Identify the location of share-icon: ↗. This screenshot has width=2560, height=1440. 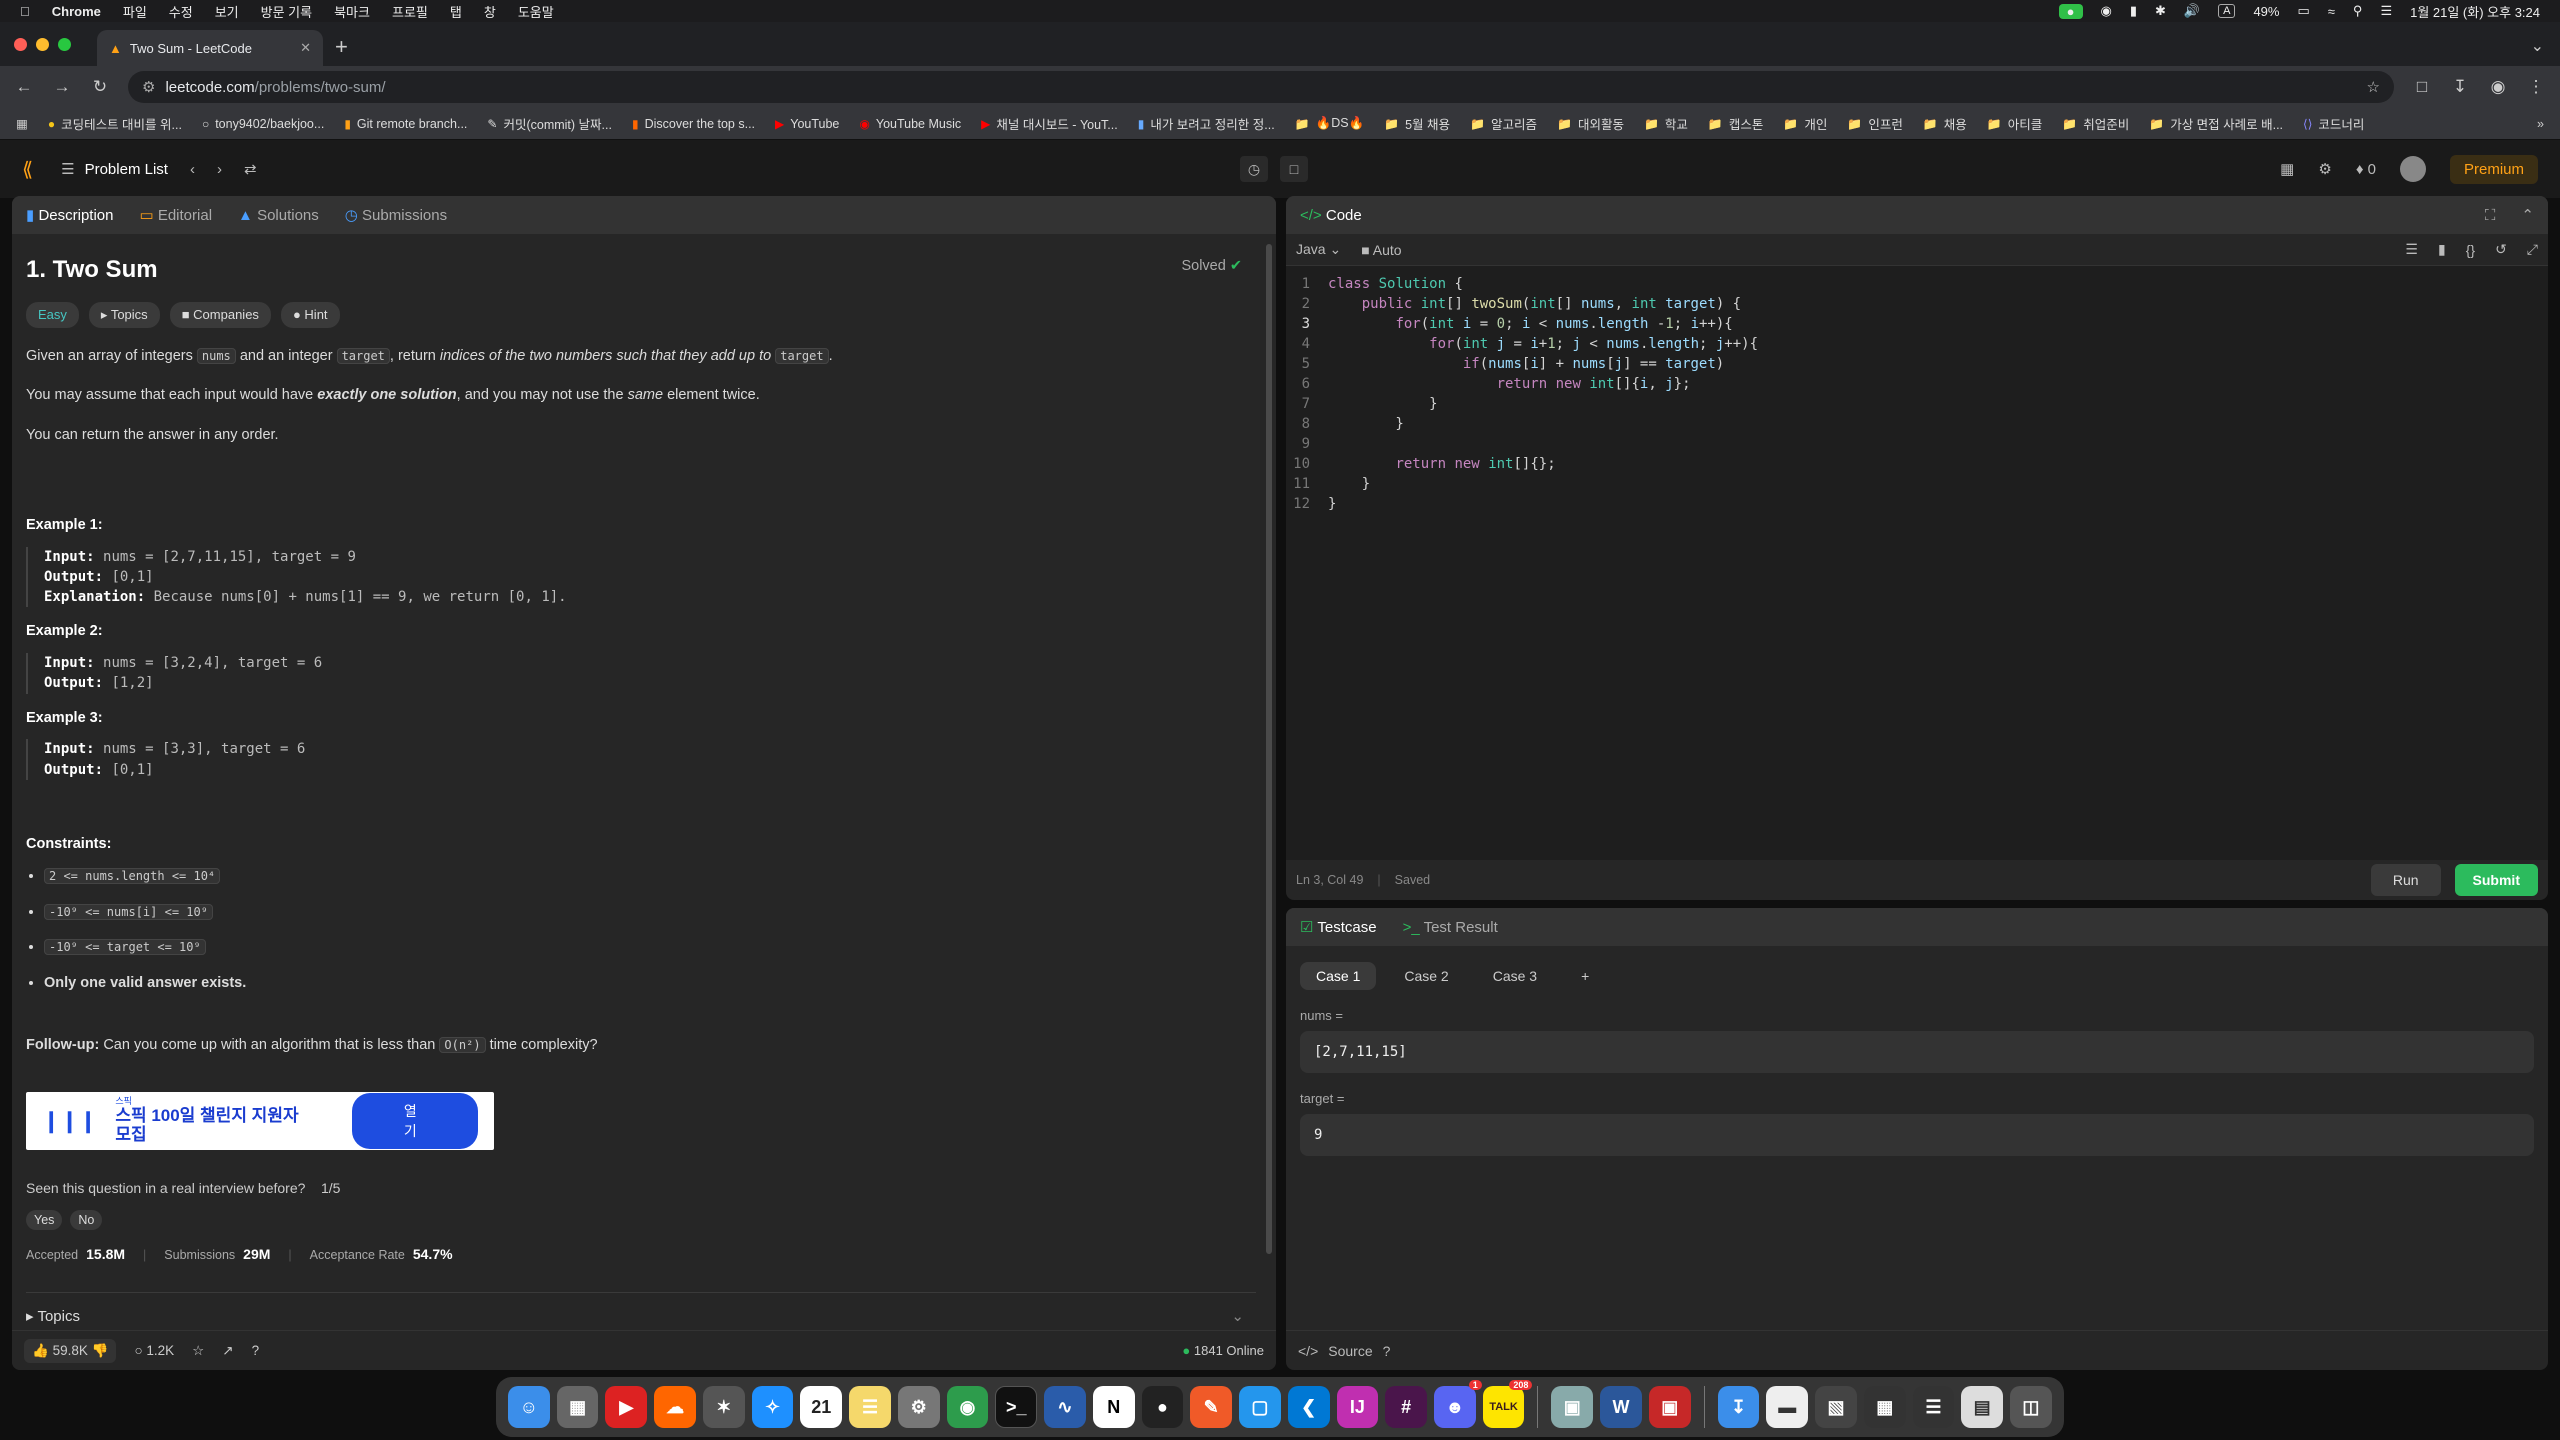
(227, 1351).